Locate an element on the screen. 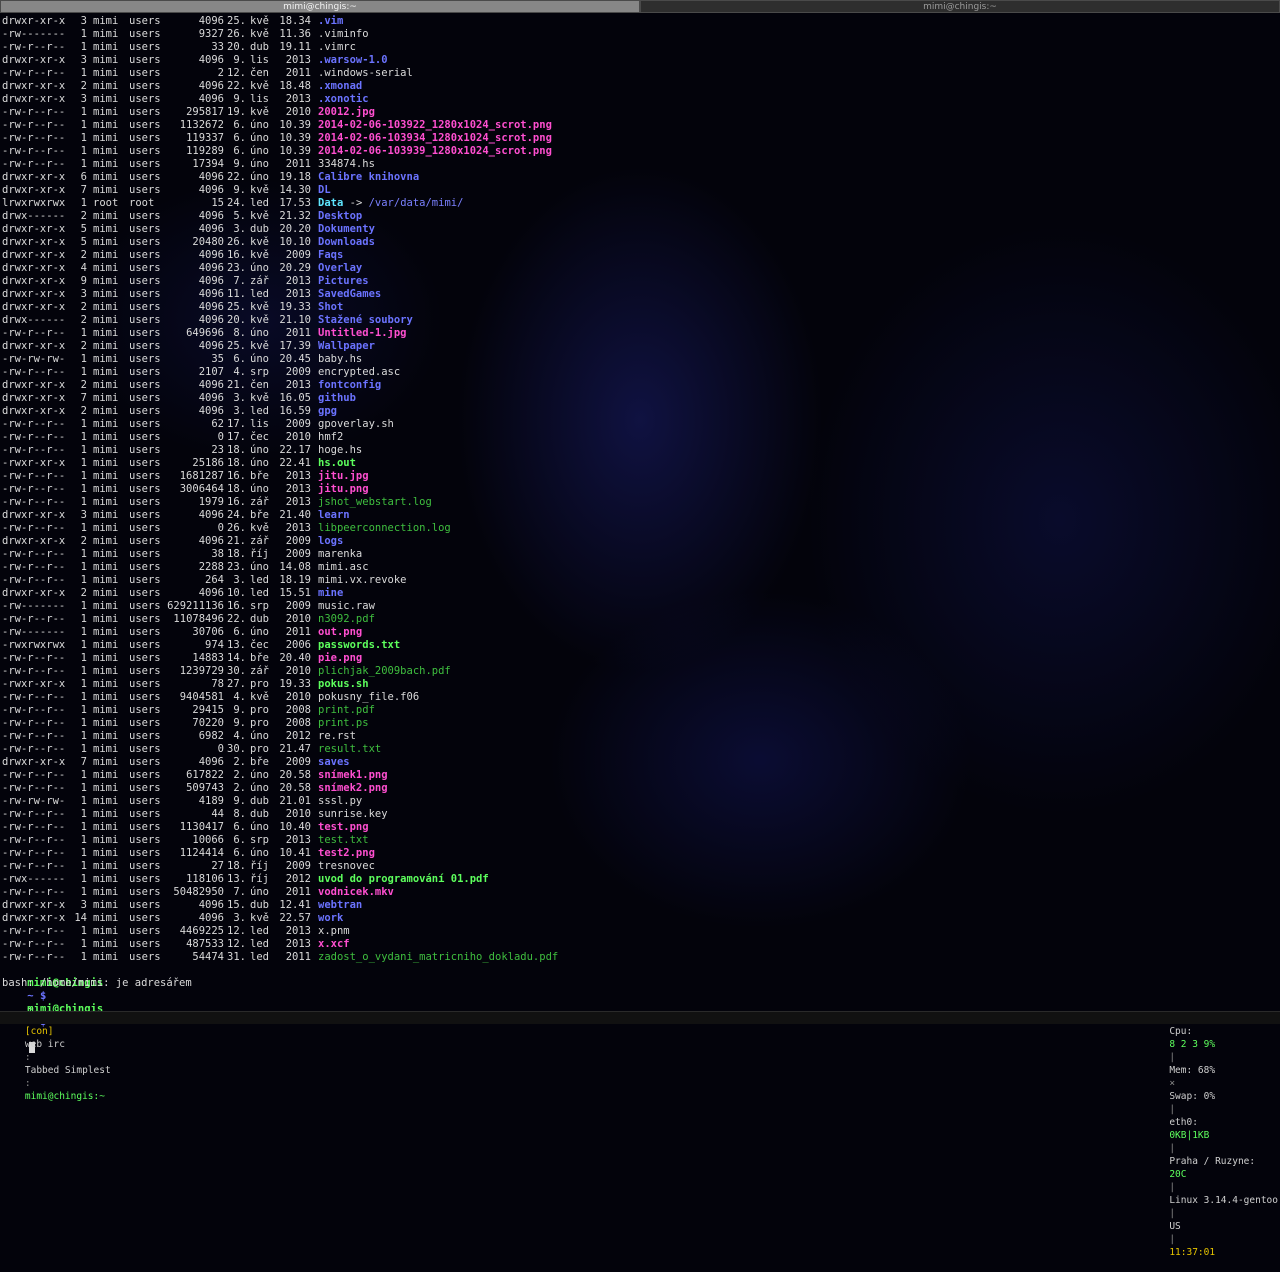 The height and width of the screenshot is (1272, 1280). tab-terminal-1: mimi@chingis:~ is located at coordinates (320, 6).